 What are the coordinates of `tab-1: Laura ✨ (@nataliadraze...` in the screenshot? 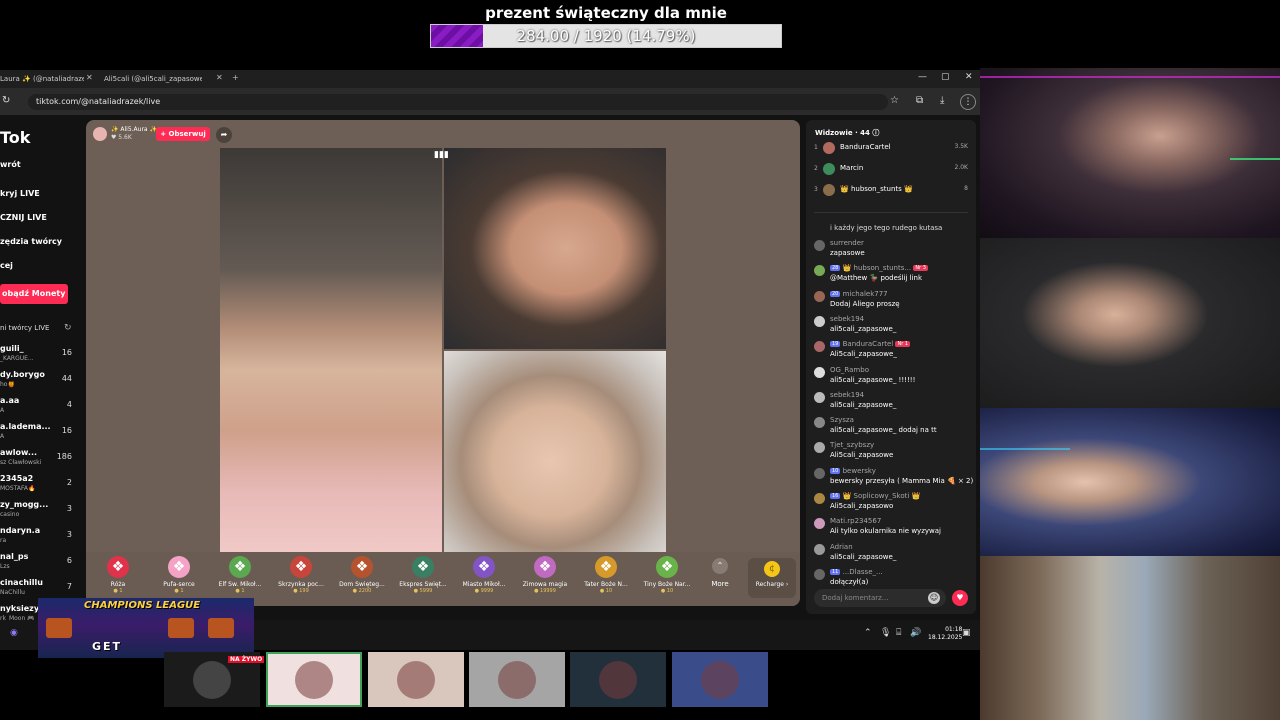 It's located at (42, 79).